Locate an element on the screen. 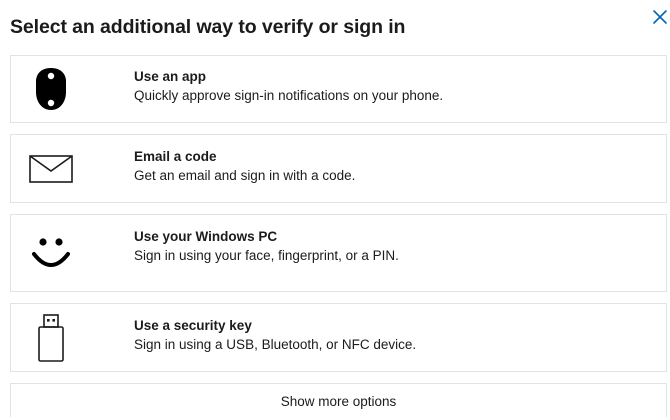 The image size is (670, 420). option-description: Get an email and sign in with a code. is located at coordinates (245, 175).